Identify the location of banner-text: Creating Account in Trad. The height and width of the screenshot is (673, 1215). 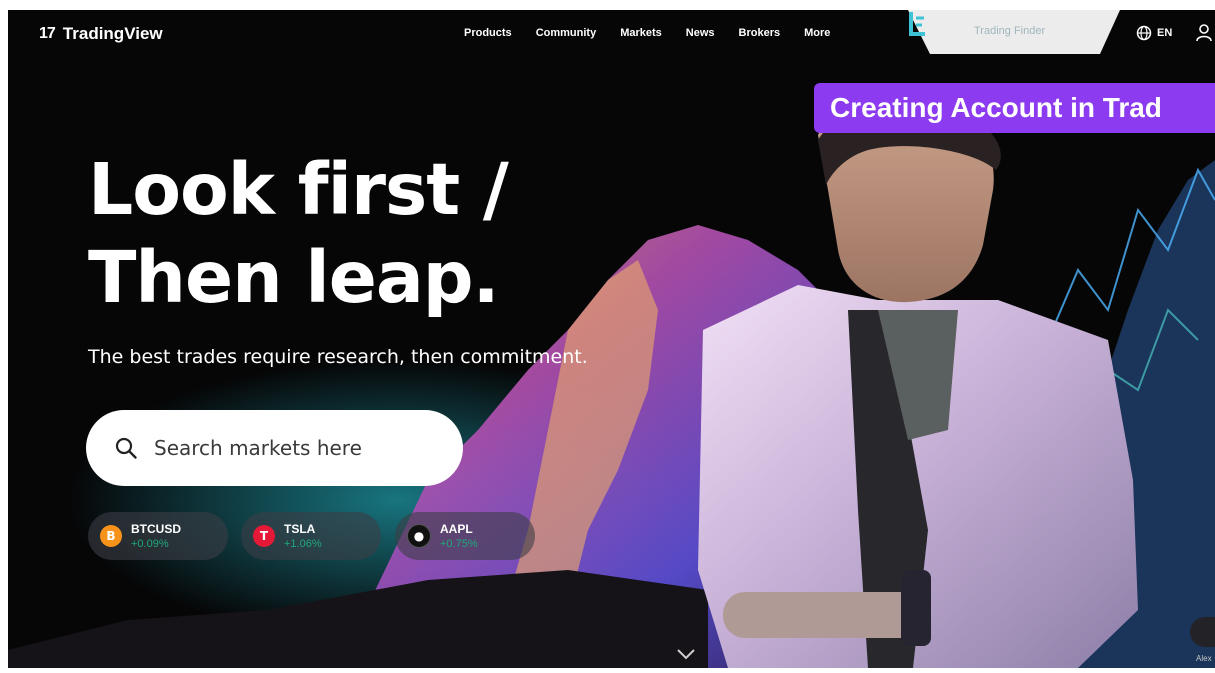
(996, 107).